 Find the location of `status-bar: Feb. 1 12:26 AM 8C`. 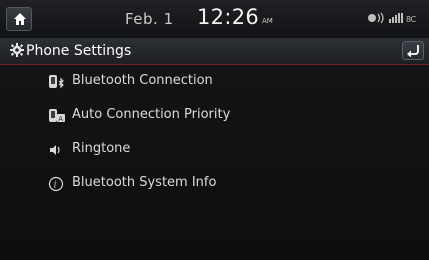

status-bar: Feb. 1 12:26 AM 8C is located at coordinates (214, 19).